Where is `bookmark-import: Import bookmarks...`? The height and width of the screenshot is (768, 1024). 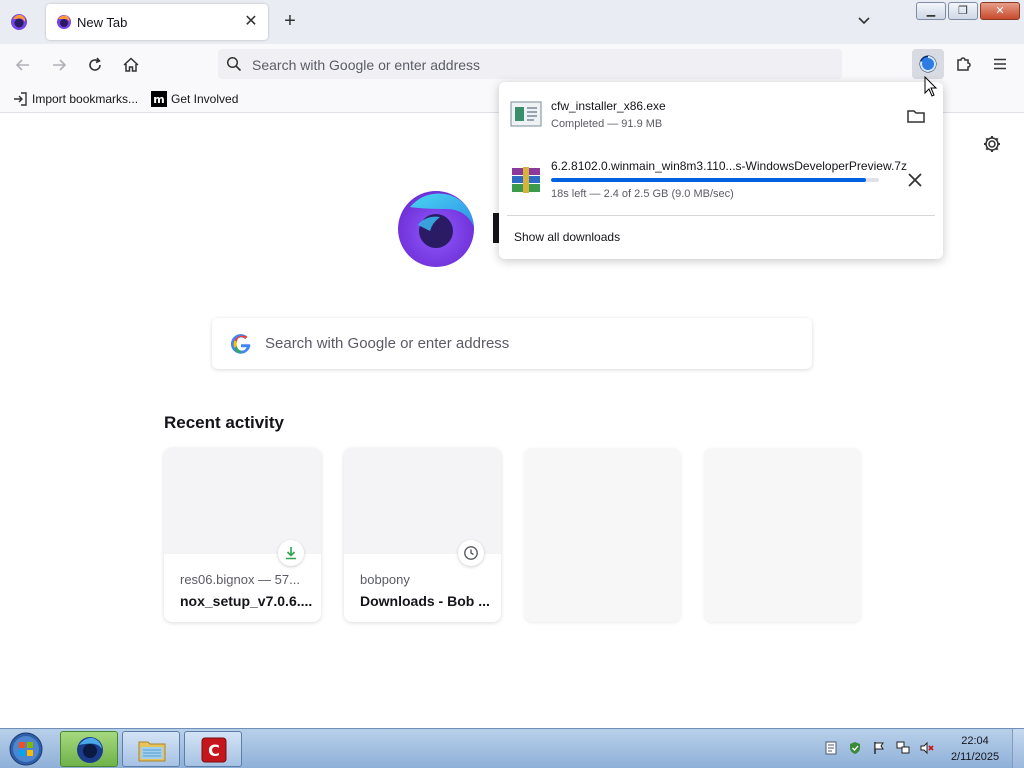 bookmark-import: Import bookmarks... is located at coordinates (75, 99).